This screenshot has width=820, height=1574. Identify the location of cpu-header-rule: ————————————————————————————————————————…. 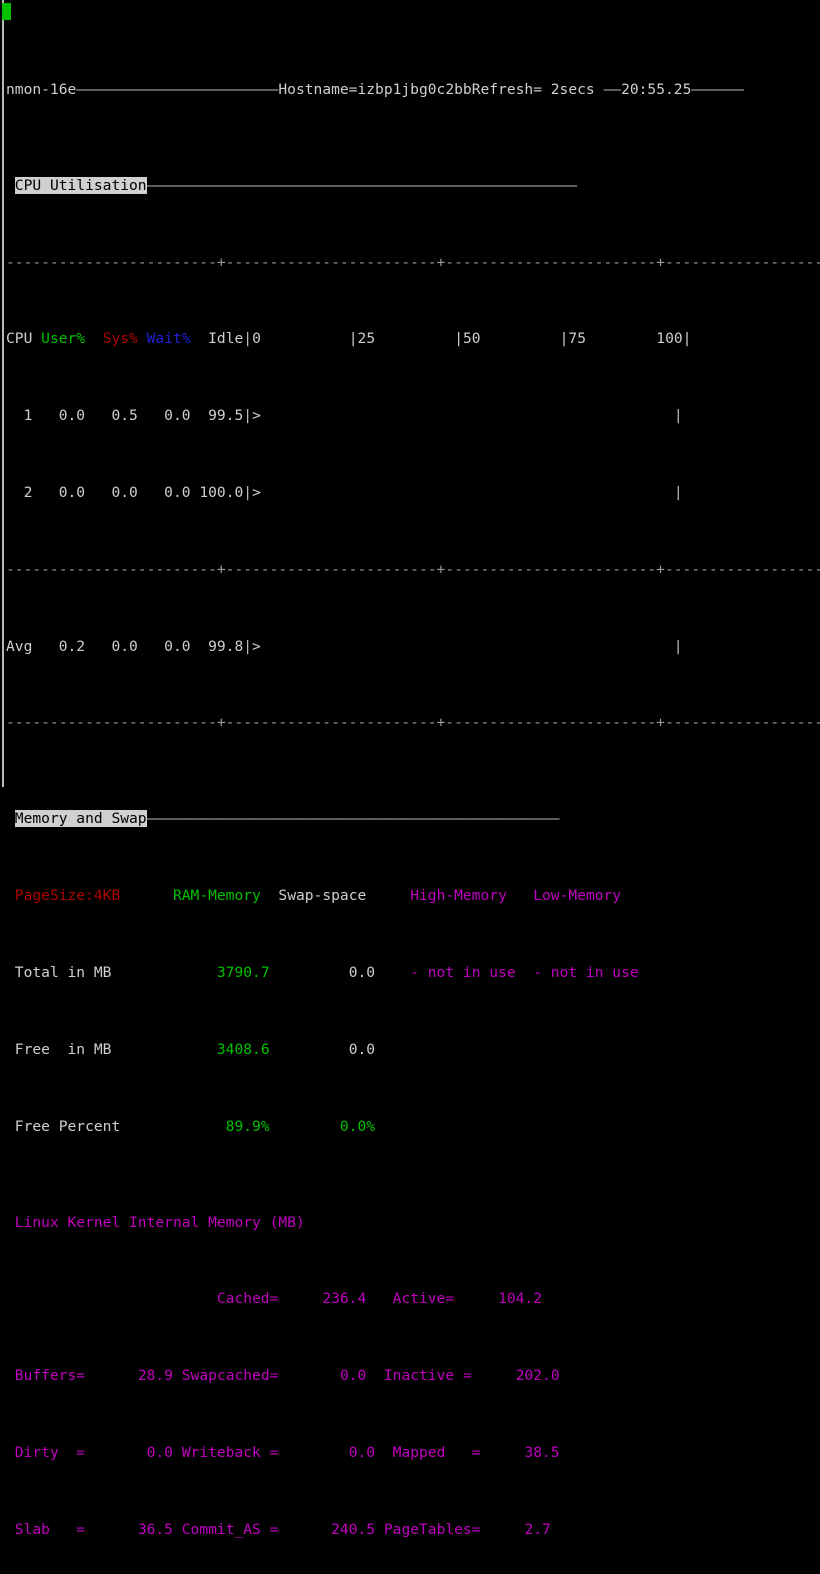
(362, 185).